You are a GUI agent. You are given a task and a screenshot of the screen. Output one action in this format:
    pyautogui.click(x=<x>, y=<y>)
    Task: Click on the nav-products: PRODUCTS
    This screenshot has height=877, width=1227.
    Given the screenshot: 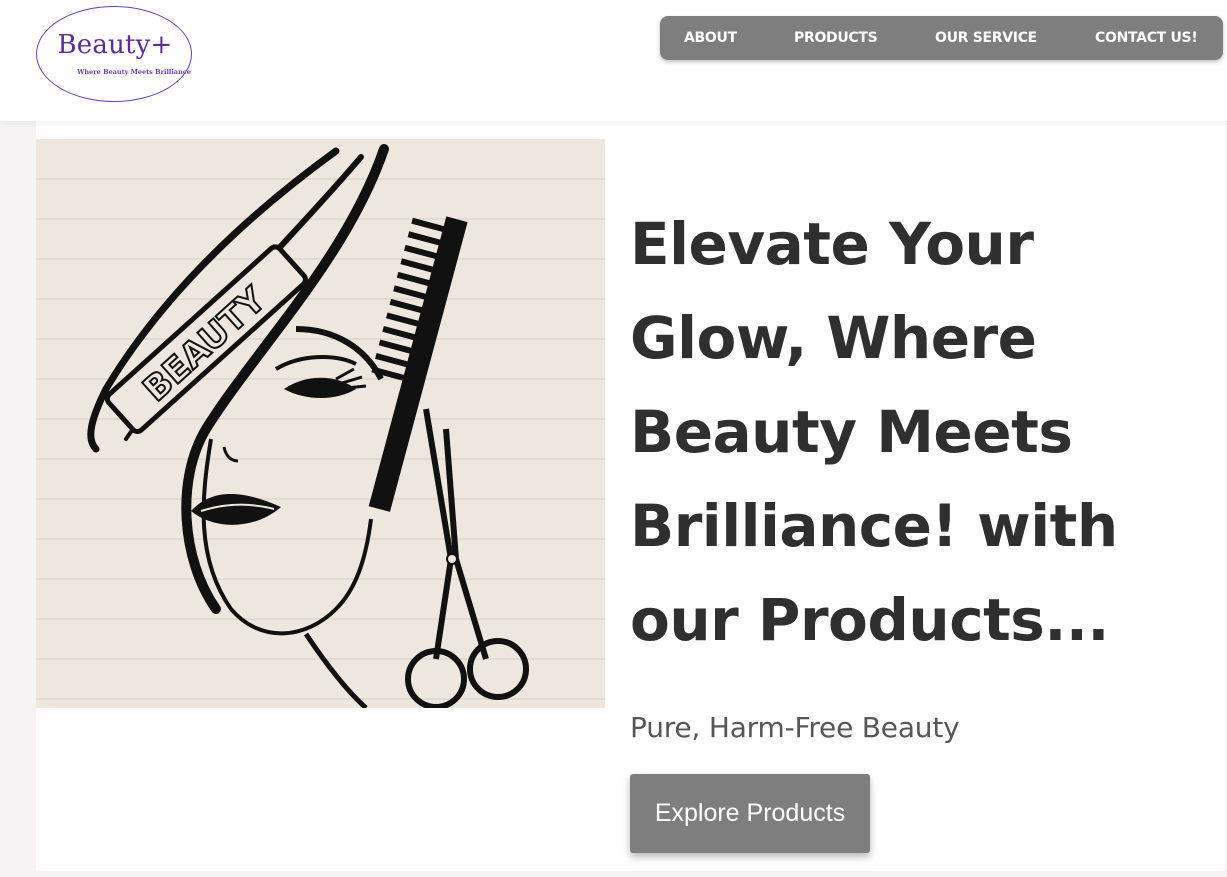 What is the action you would take?
    pyautogui.click(x=836, y=38)
    